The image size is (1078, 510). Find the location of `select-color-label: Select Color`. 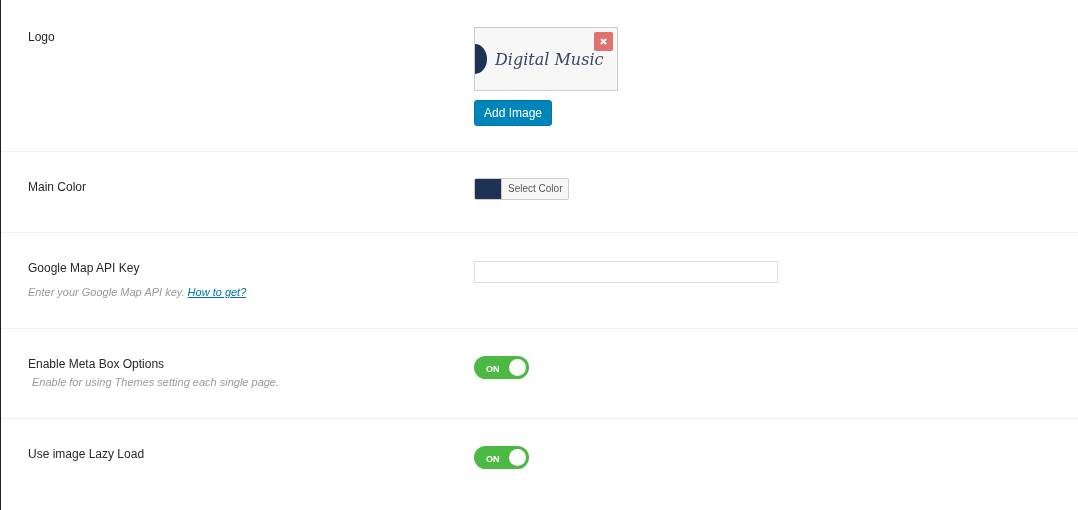

select-color-label: Select Color is located at coordinates (535, 189).